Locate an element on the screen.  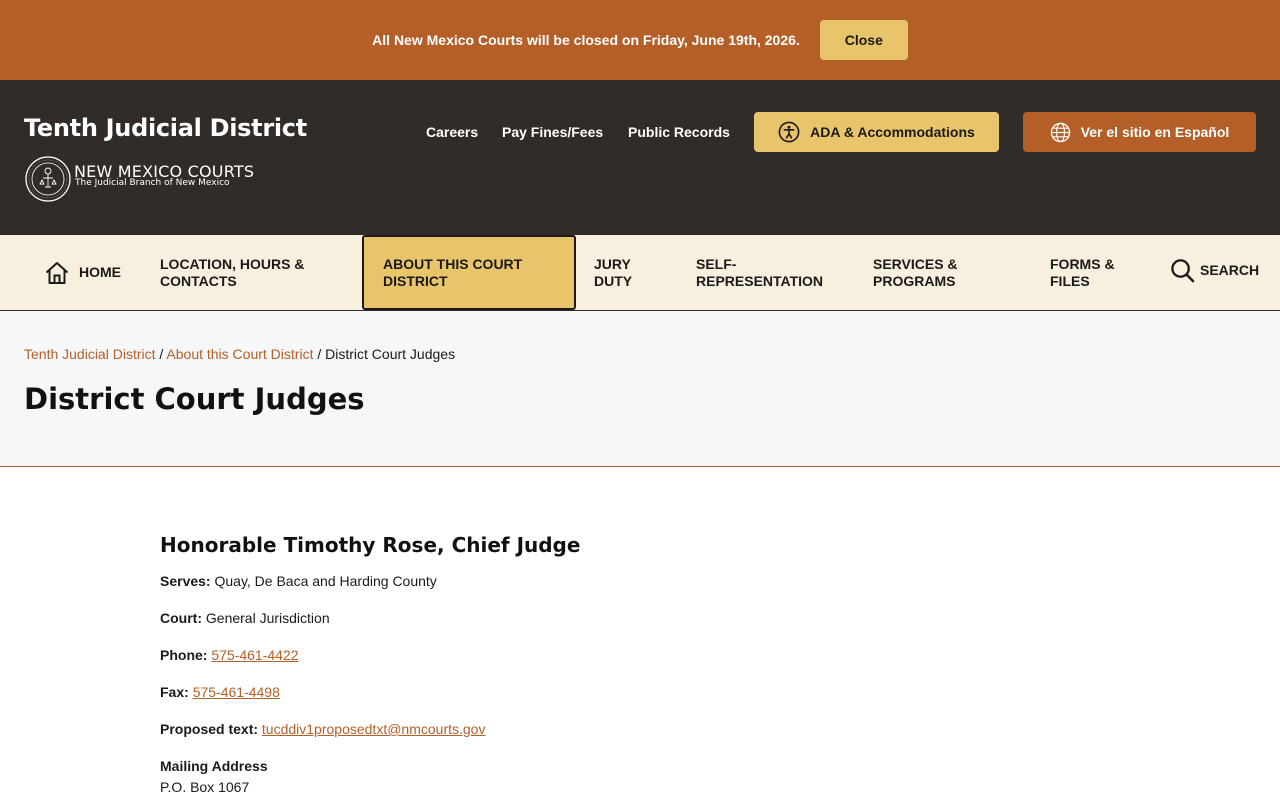
court-value: General Jurisdiction is located at coordinates (267, 618).